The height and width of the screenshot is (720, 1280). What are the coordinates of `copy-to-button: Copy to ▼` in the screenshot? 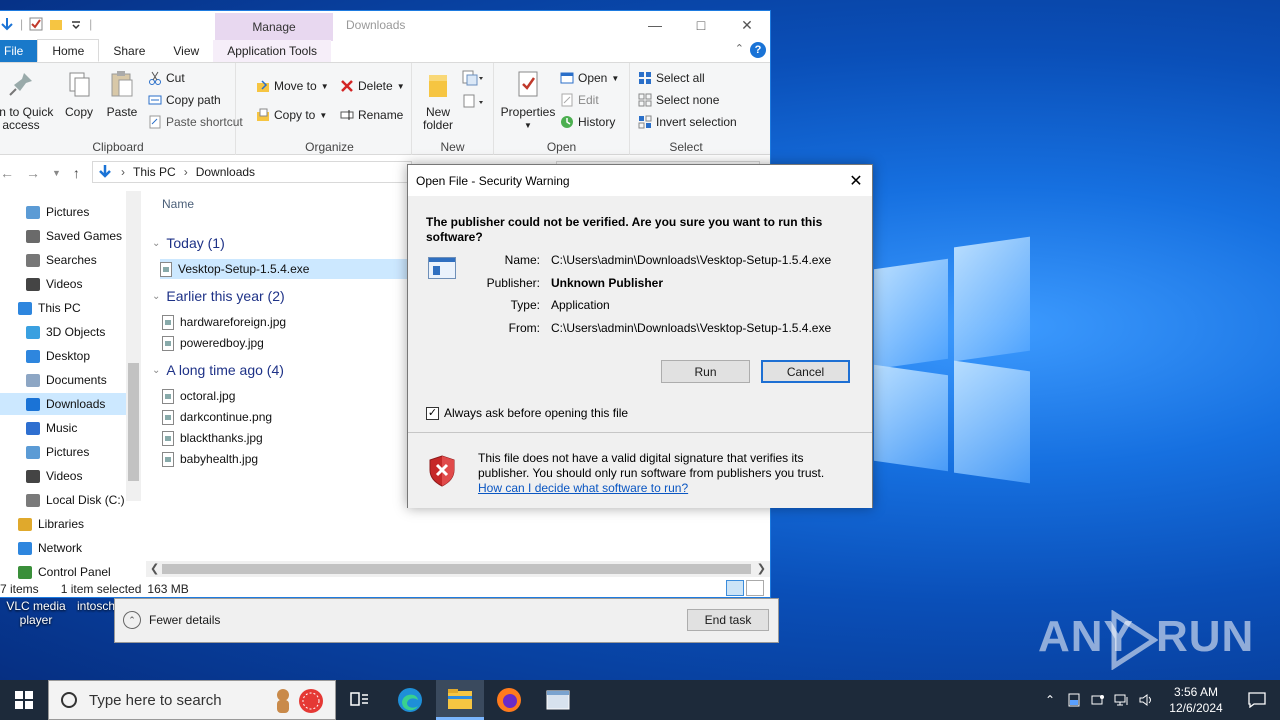 It's located at (291, 115).